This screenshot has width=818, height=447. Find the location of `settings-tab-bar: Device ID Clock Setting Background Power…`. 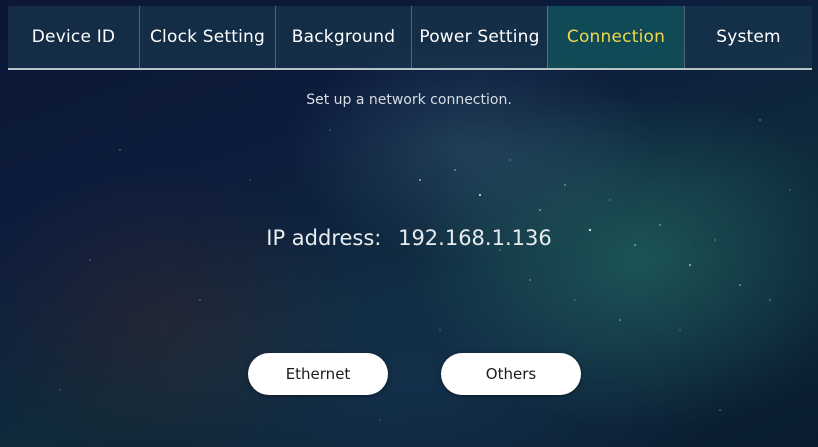

settings-tab-bar: Device ID Clock Setting Background Power… is located at coordinates (410, 38).